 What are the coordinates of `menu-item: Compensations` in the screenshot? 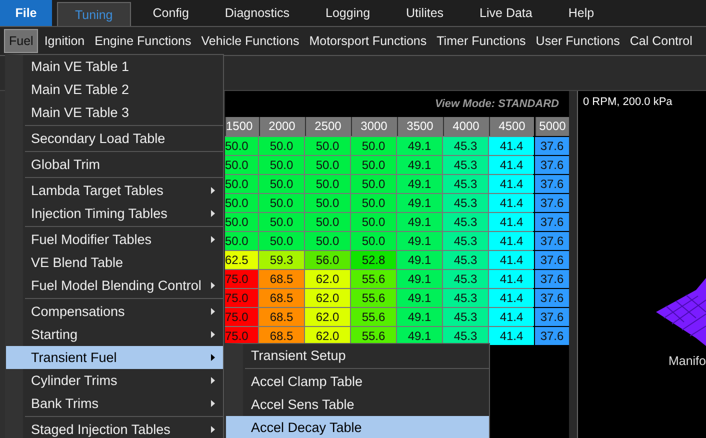 It's located at (123, 311).